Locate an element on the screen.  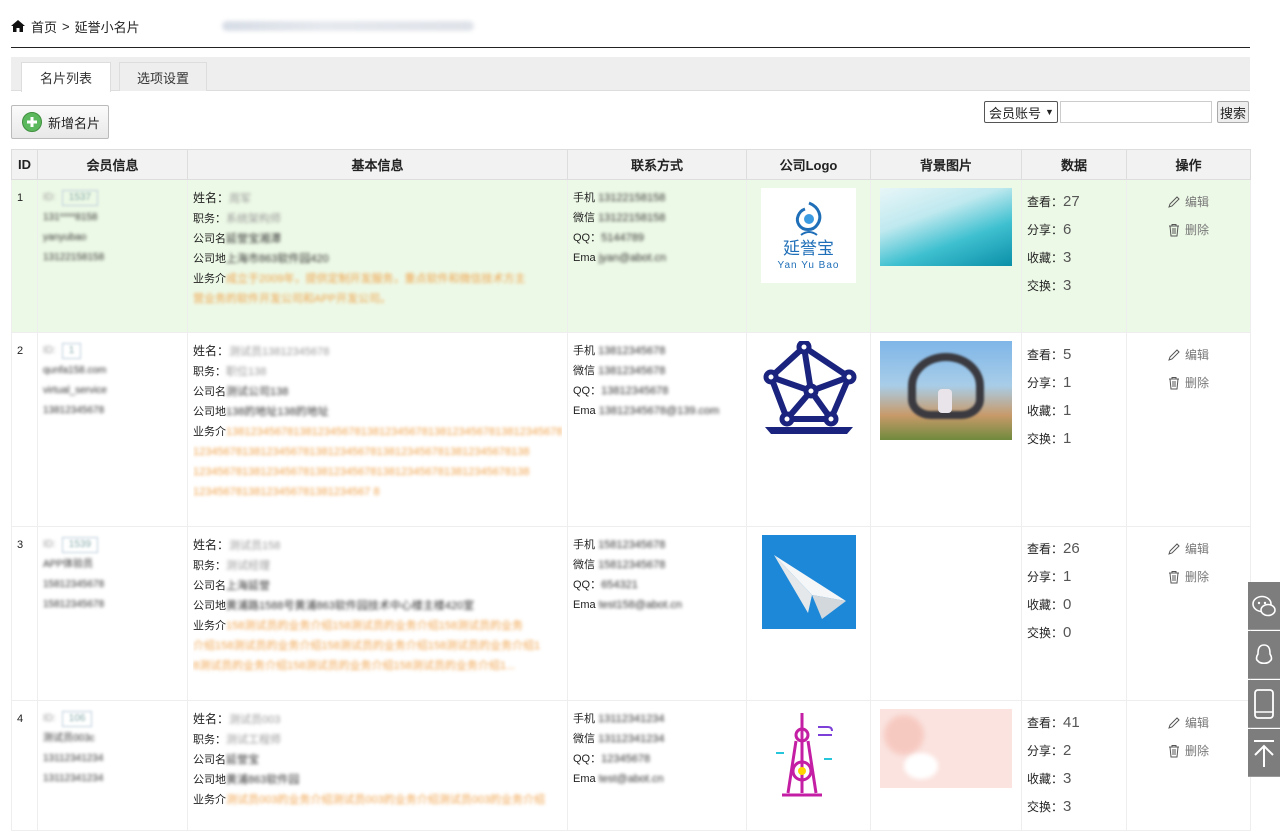
breadcrumb-home: 首页 is located at coordinates (44, 26).